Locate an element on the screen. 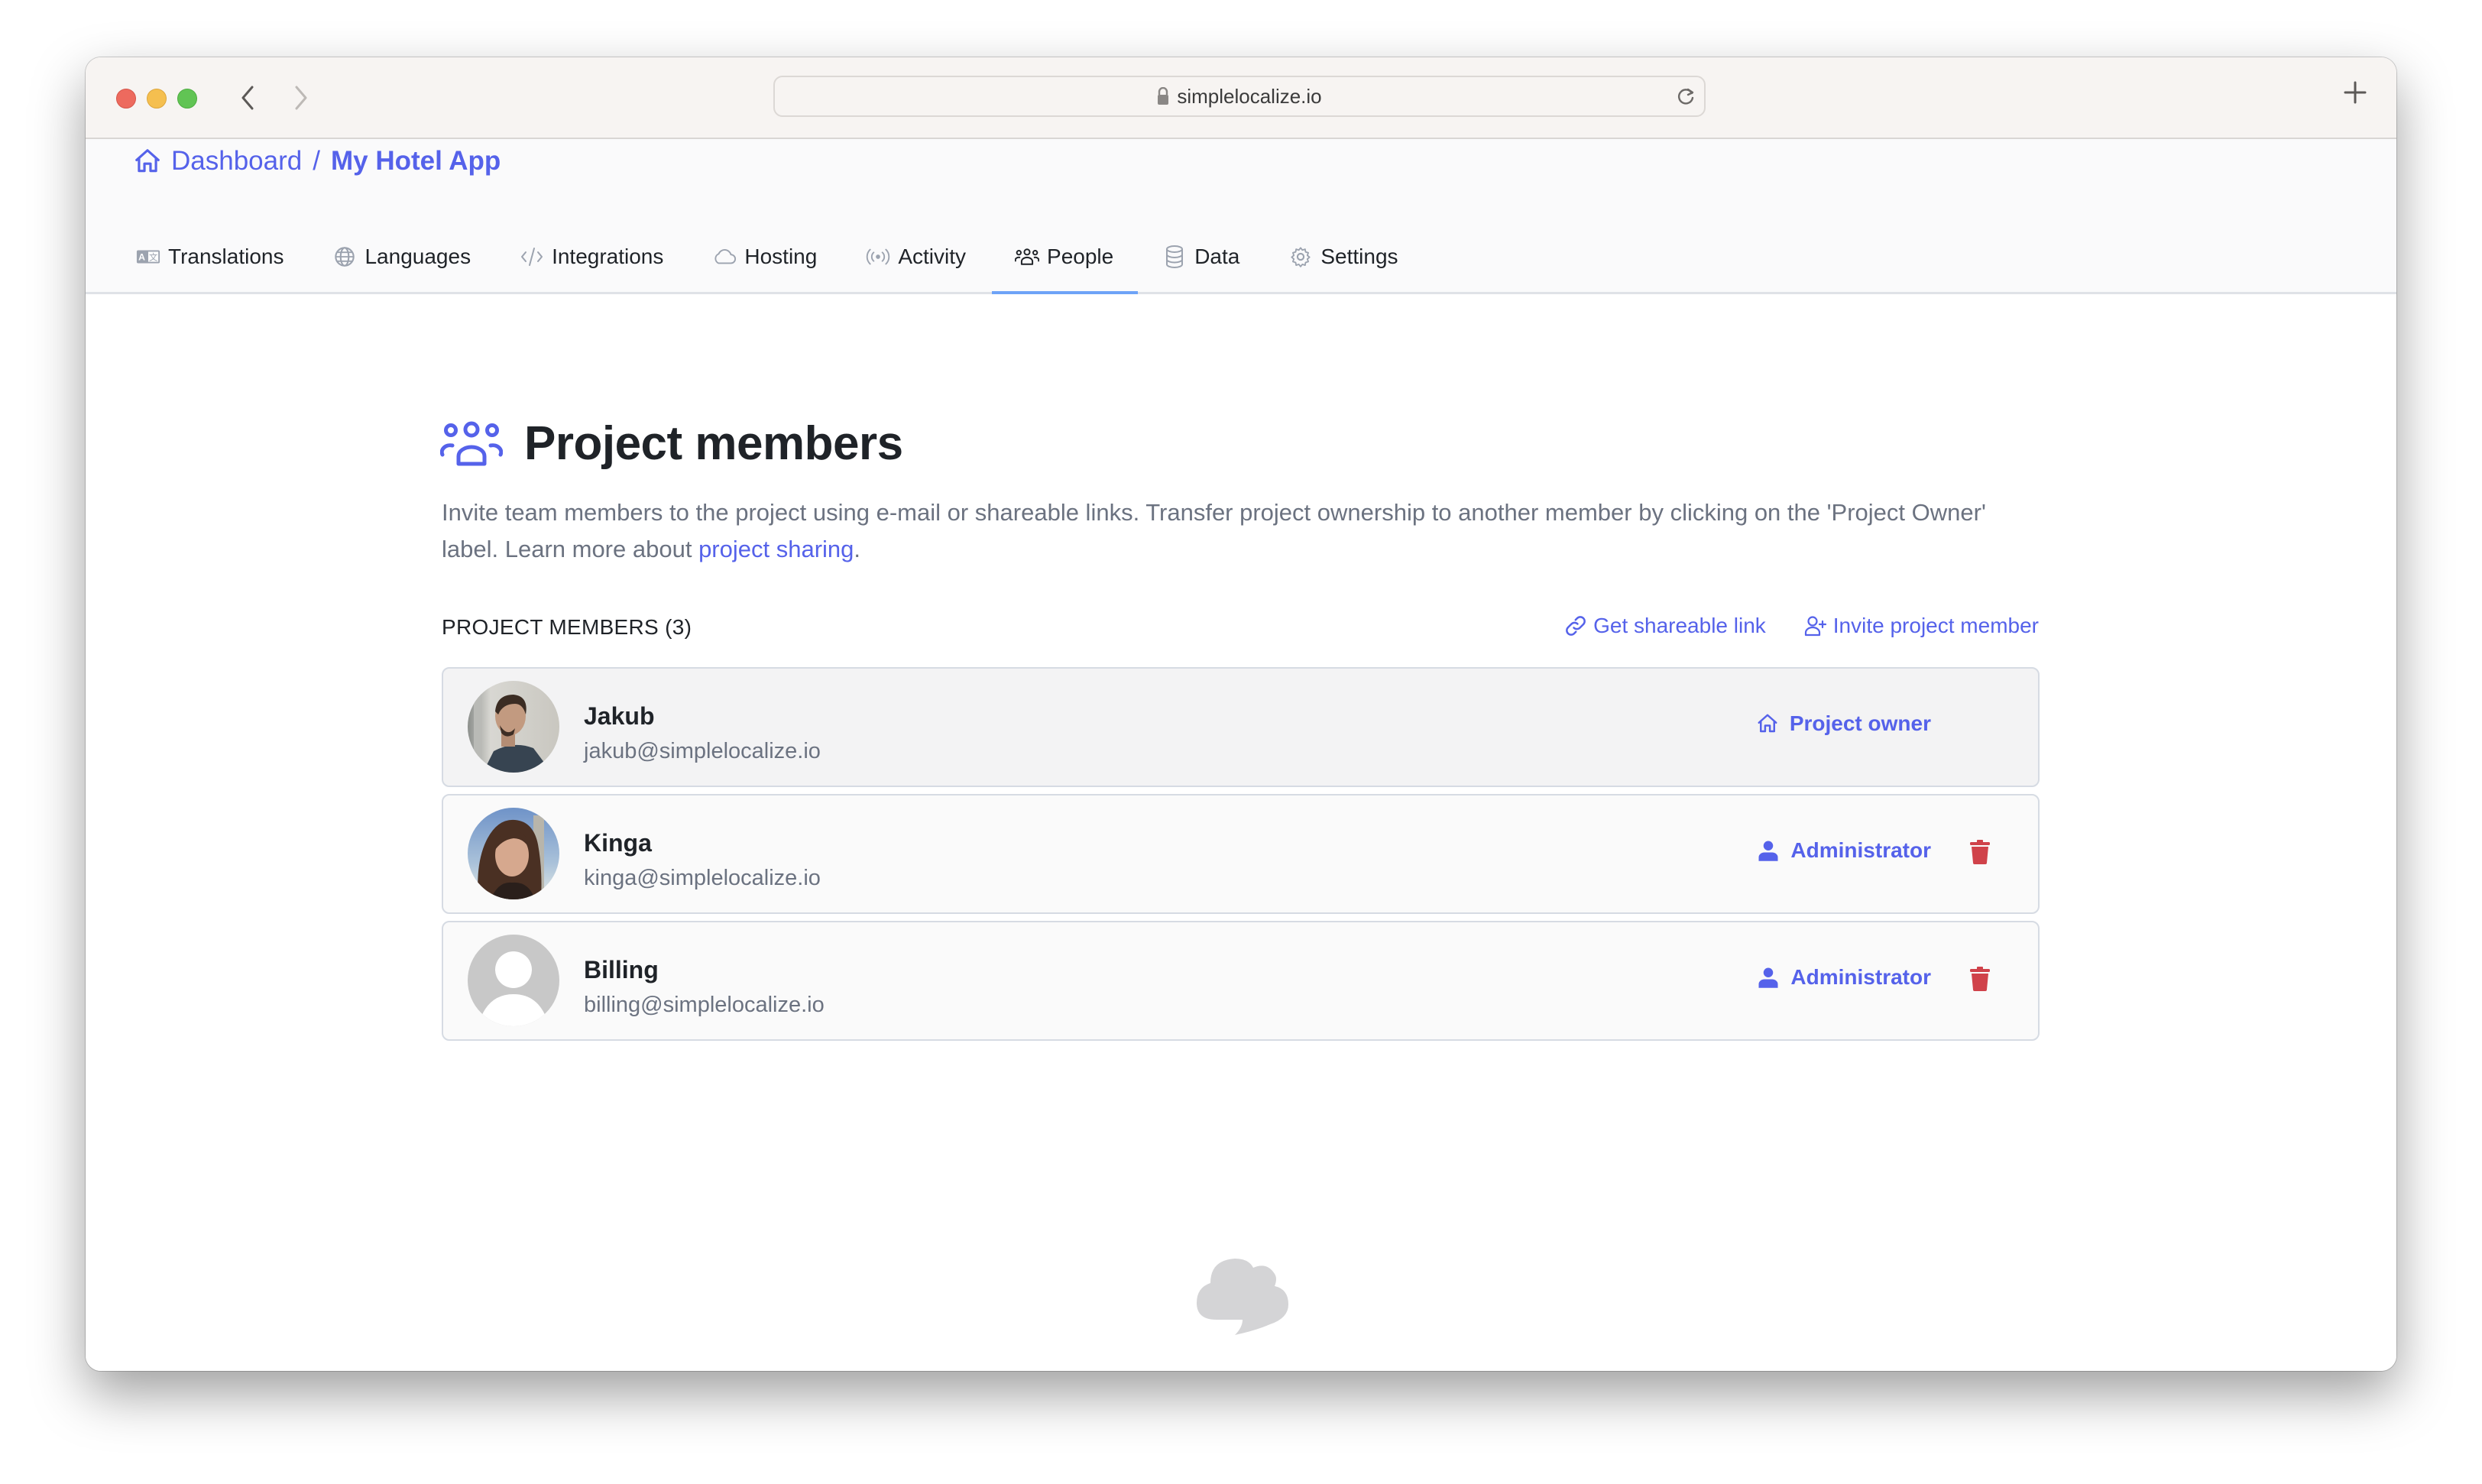  chevron-right-icon is located at coordinates (301, 98).